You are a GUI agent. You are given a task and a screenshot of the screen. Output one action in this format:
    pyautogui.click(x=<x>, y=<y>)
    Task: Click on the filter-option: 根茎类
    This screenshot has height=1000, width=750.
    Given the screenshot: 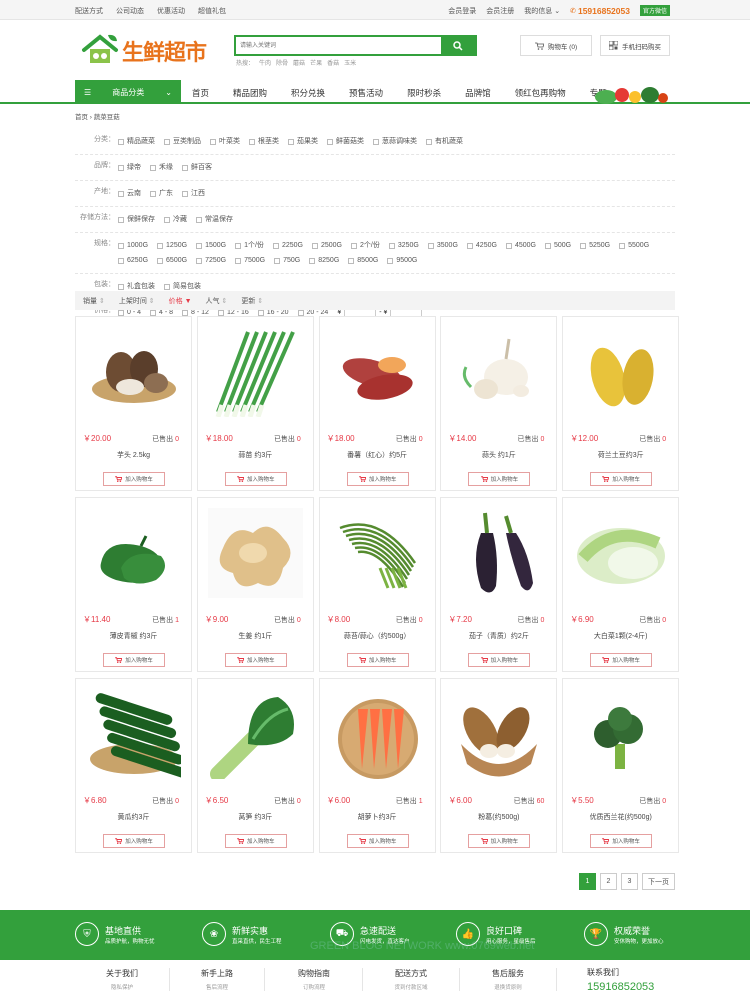 What is the action you would take?
    pyautogui.click(x=264, y=141)
    